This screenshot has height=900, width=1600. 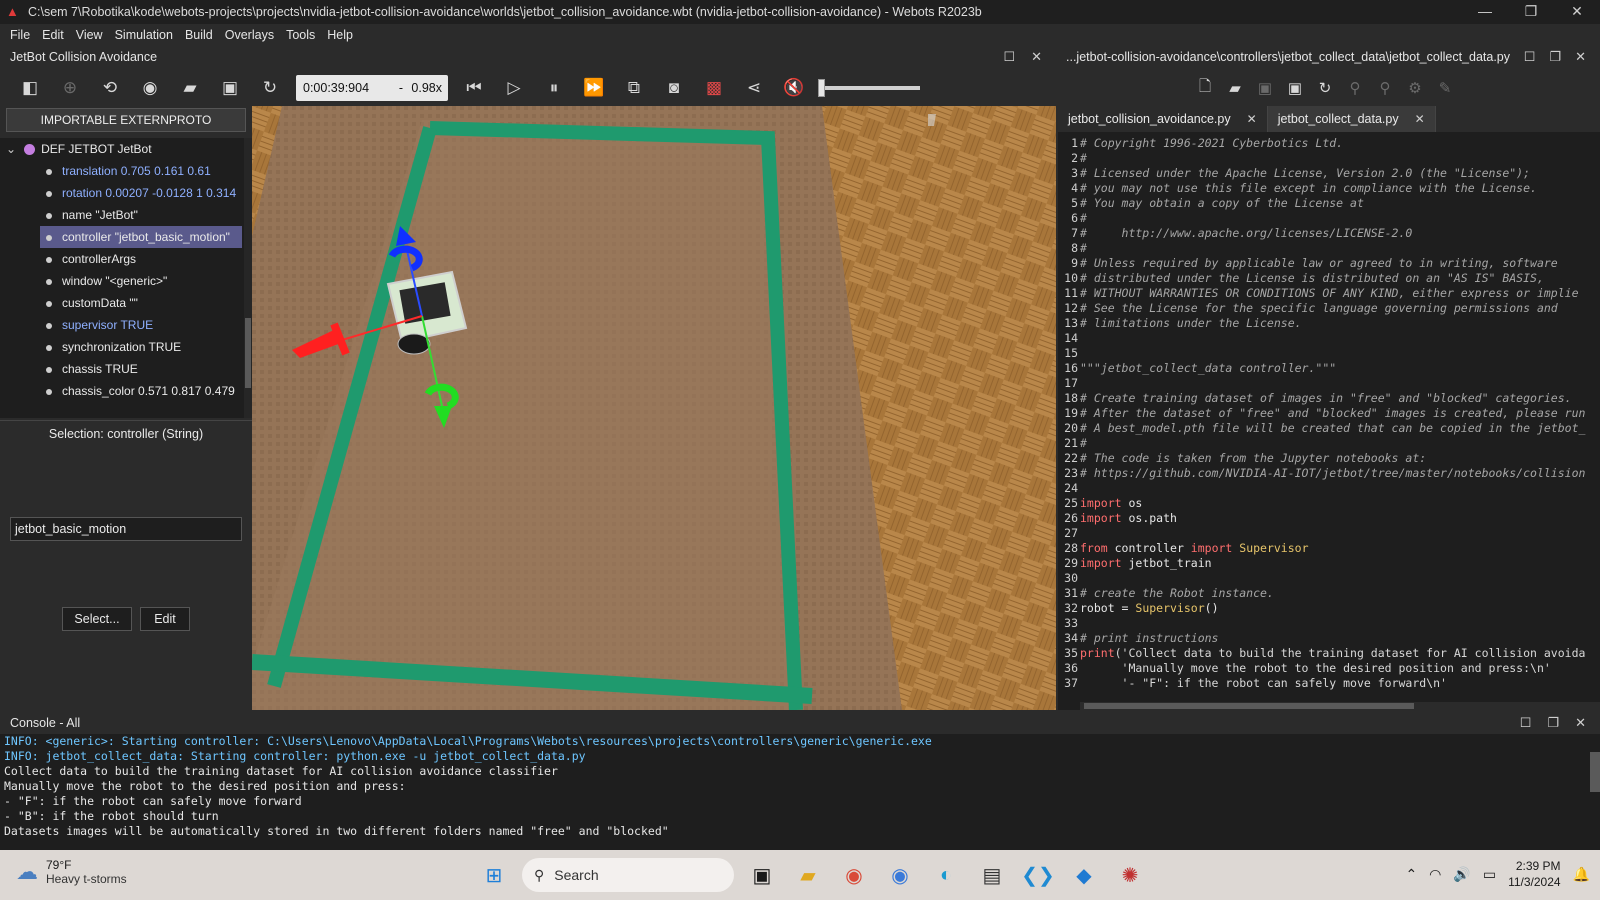 I want to click on revert-file-icon: ↻, so click(x=1325, y=88).